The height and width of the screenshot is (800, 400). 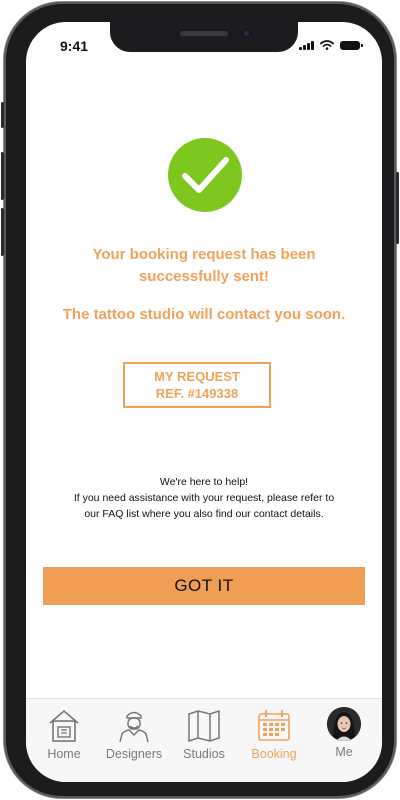 What do you see at coordinates (204, 586) in the screenshot?
I see `got-it-button: GOT IT` at bounding box center [204, 586].